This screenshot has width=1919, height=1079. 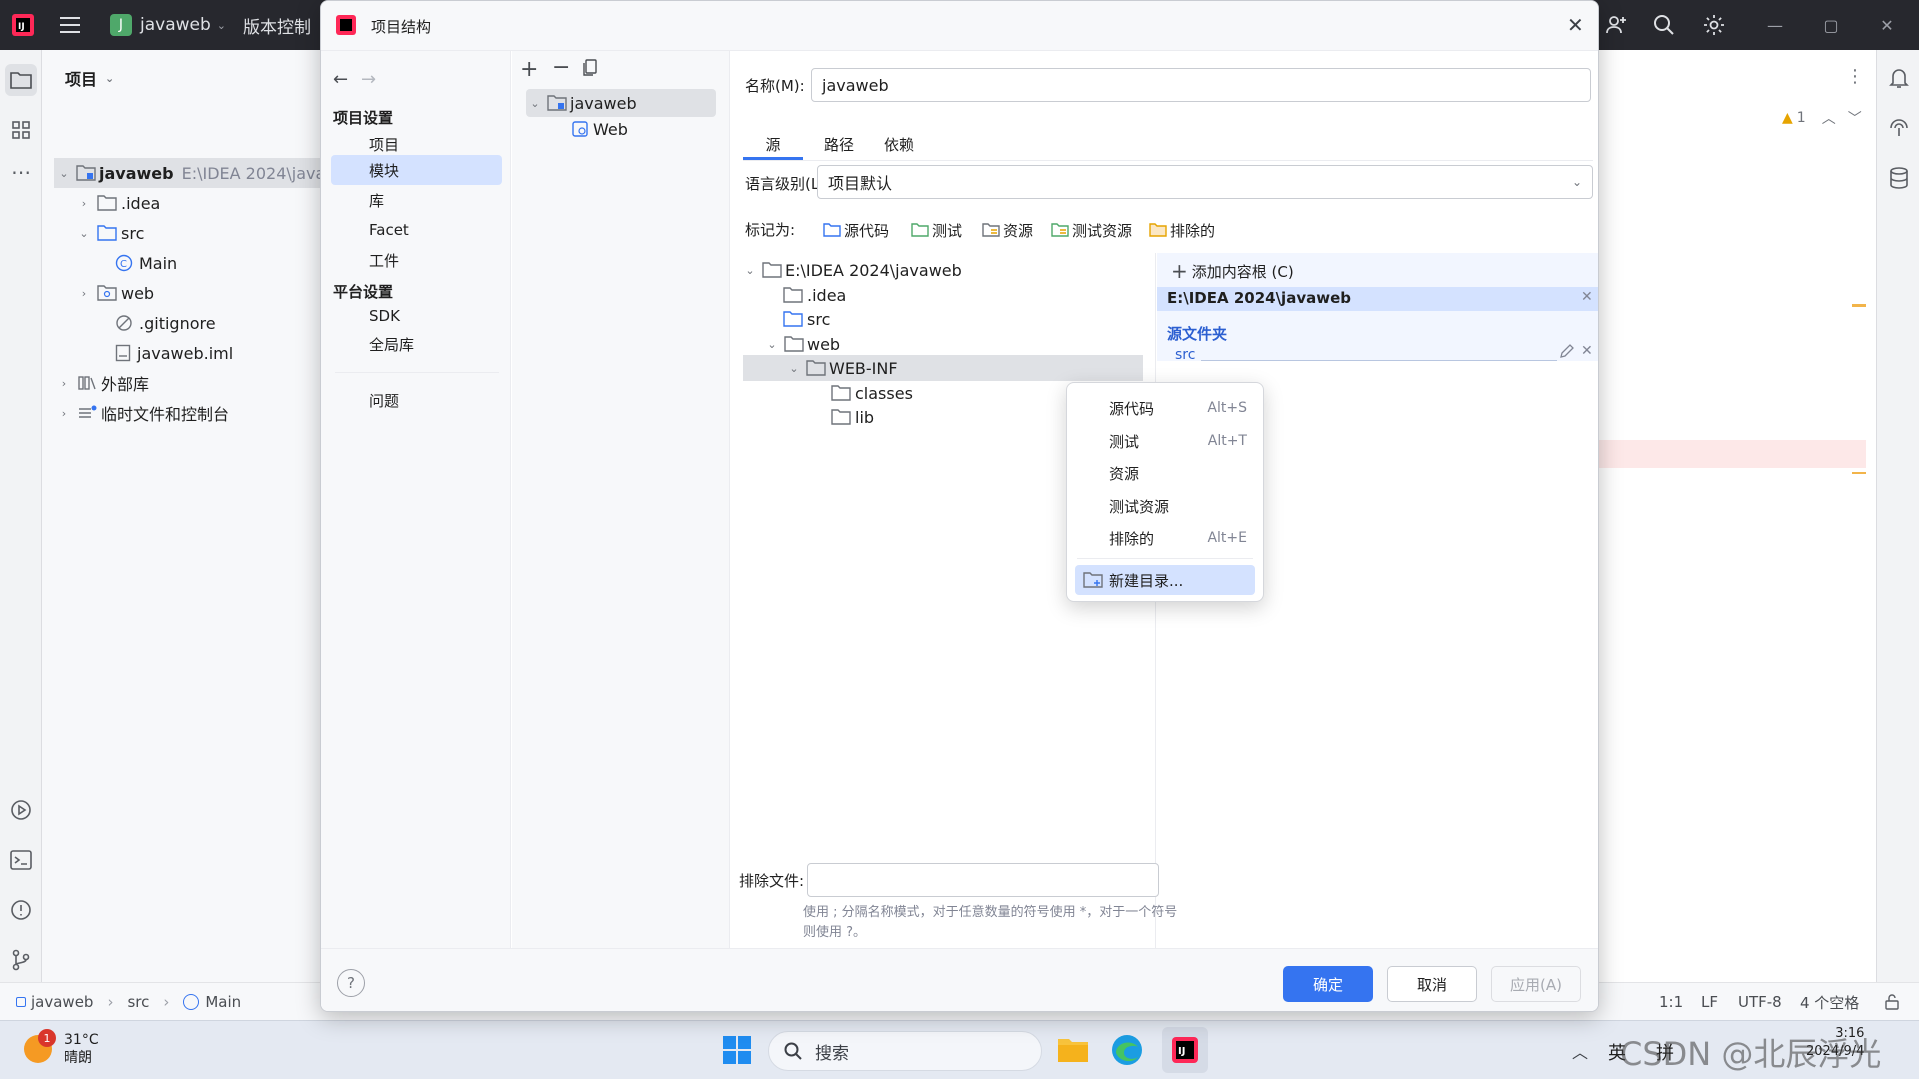 What do you see at coordinates (852, 417) in the screenshot?
I see `dir-lib: lib` at bounding box center [852, 417].